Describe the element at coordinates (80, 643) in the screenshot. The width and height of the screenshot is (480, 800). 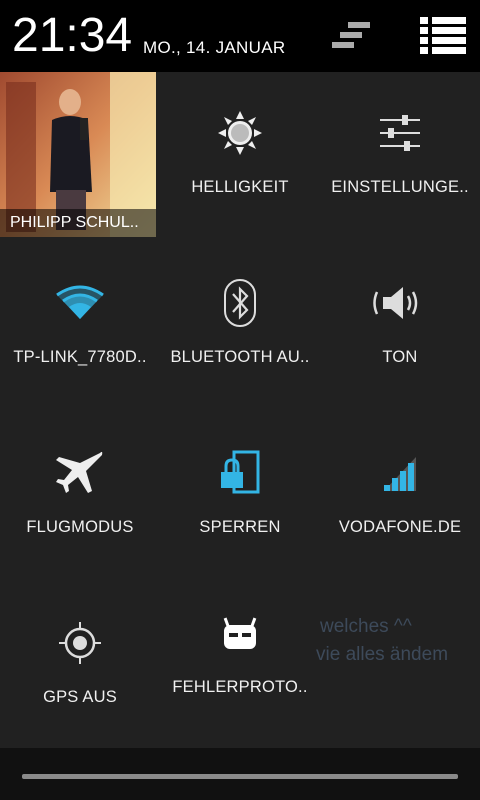
I see `gps-icon` at that location.